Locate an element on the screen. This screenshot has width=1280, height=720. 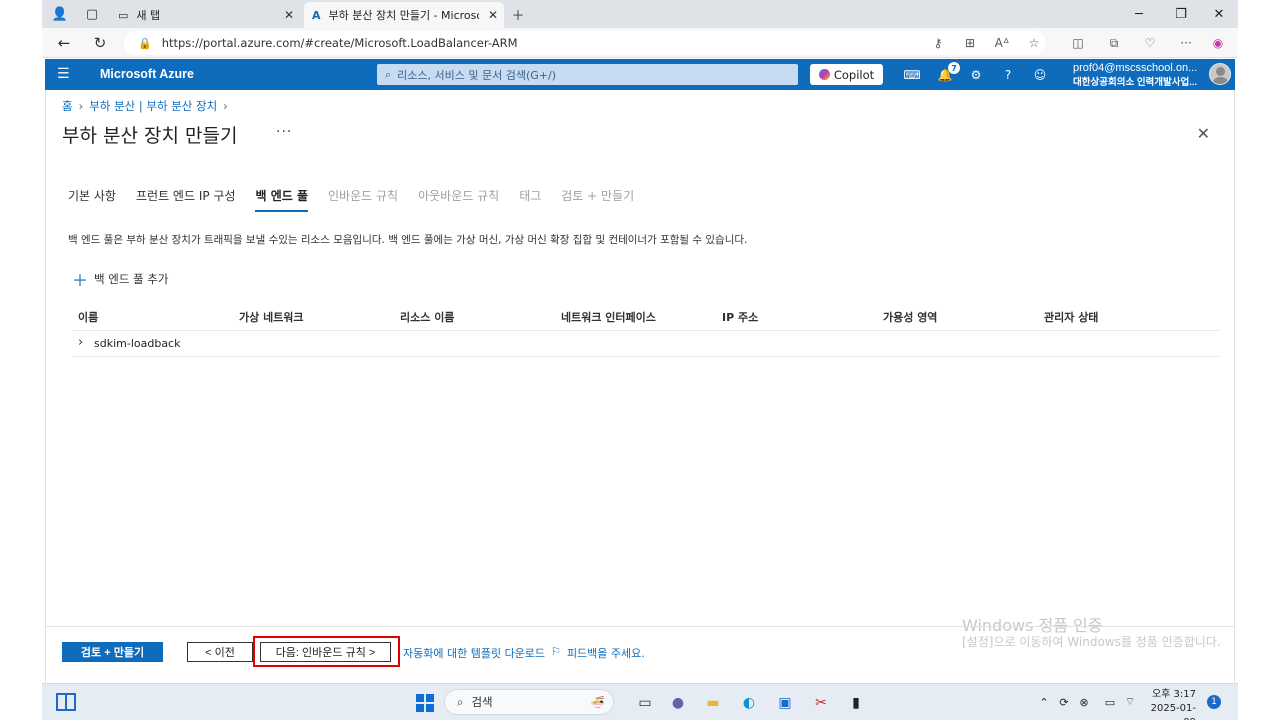
terminal-icon: ▮ is located at coordinates (856, 703).